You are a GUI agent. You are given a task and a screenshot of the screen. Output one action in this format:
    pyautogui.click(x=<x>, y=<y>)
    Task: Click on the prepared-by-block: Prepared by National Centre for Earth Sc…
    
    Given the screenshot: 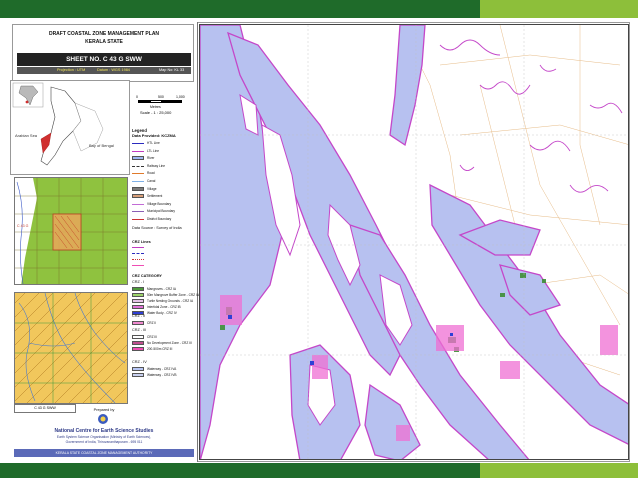 What is the action you would take?
    pyautogui.click(x=104, y=434)
    